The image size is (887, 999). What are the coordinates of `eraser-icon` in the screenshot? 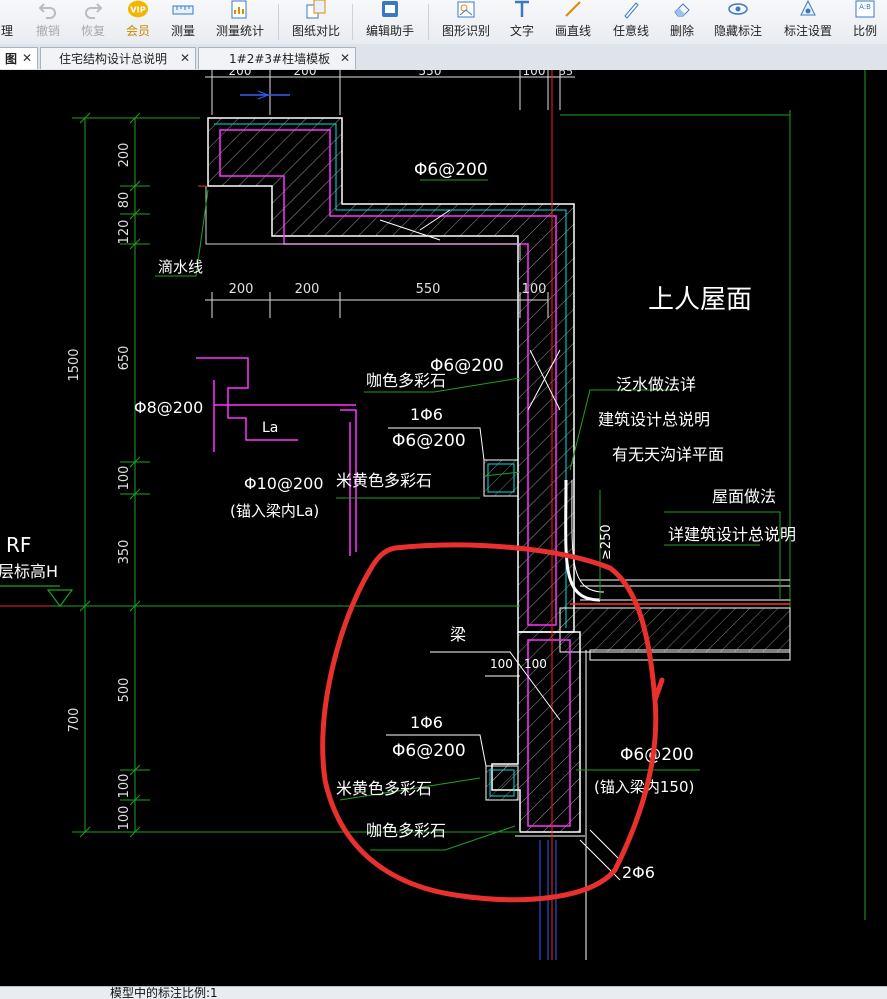 It's located at (682, 9).